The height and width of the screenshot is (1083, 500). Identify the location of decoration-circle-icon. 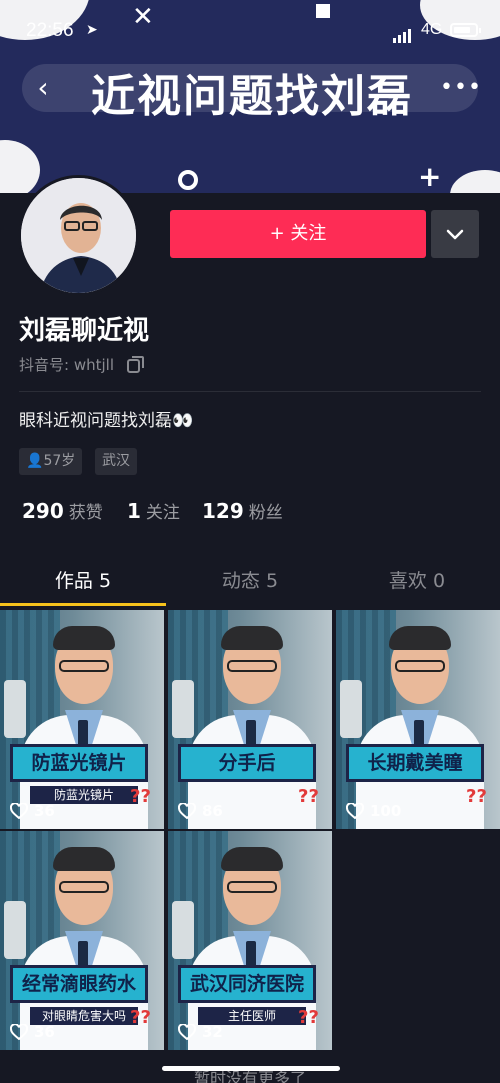
(188, 180).